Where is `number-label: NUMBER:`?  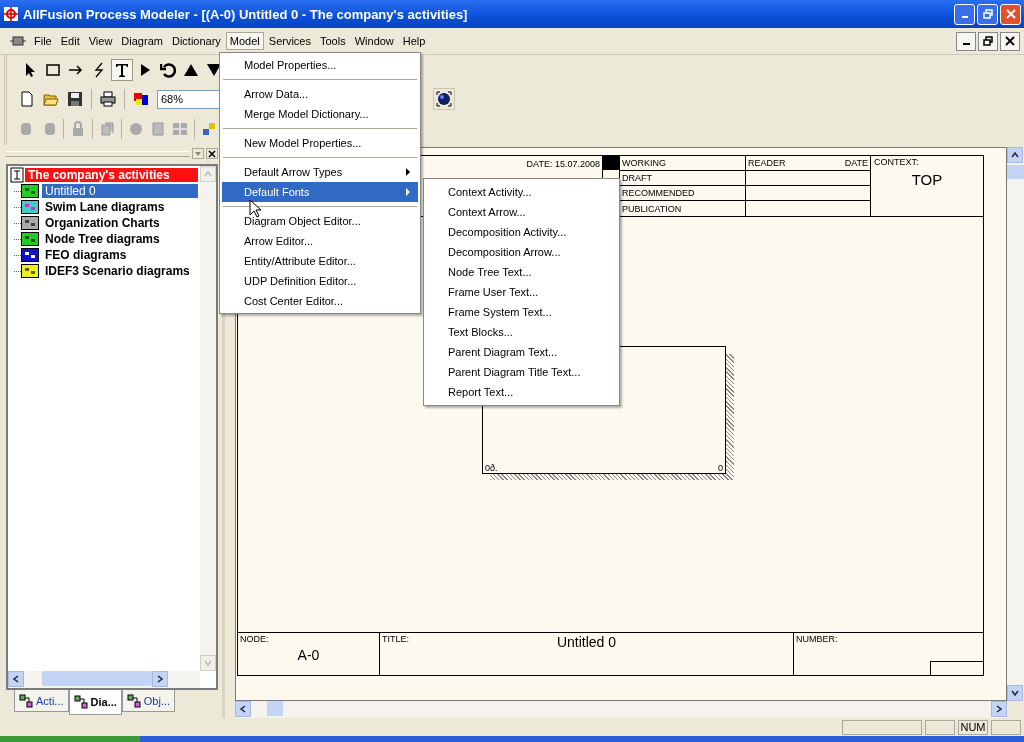 number-label: NUMBER: is located at coordinates (817, 639).